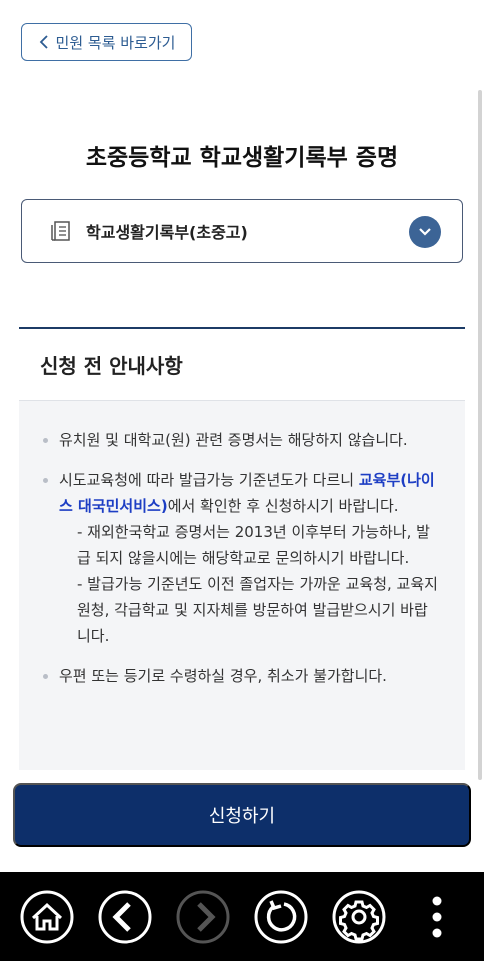 This screenshot has height=961, width=484. I want to click on more-button, so click(437, 917).